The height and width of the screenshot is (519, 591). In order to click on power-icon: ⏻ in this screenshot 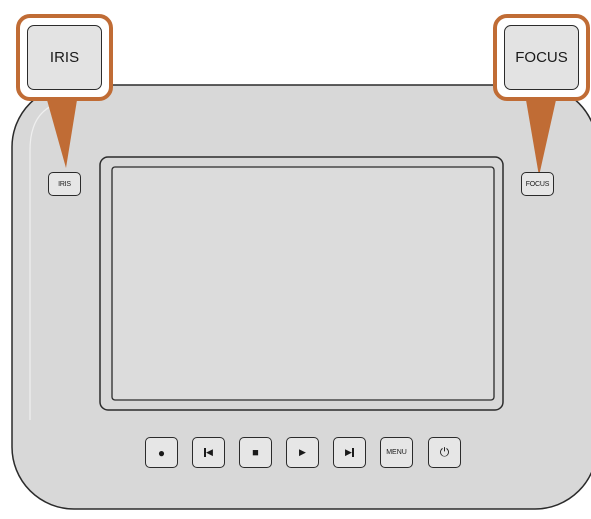, I will do `click(444, 452)`.